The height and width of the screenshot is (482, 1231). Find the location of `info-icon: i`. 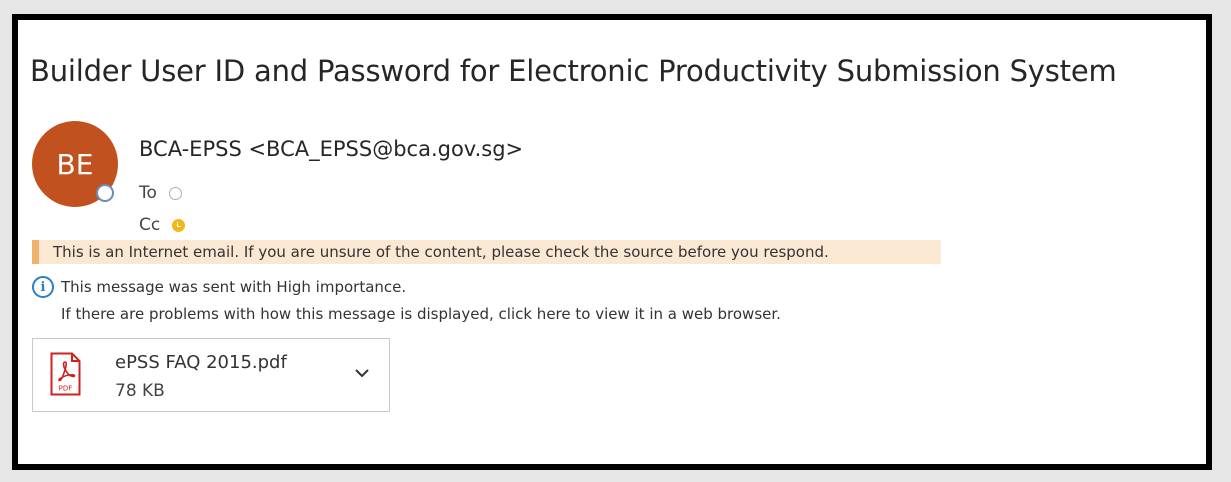

info-icon: i is located at coordinates (43, 287).